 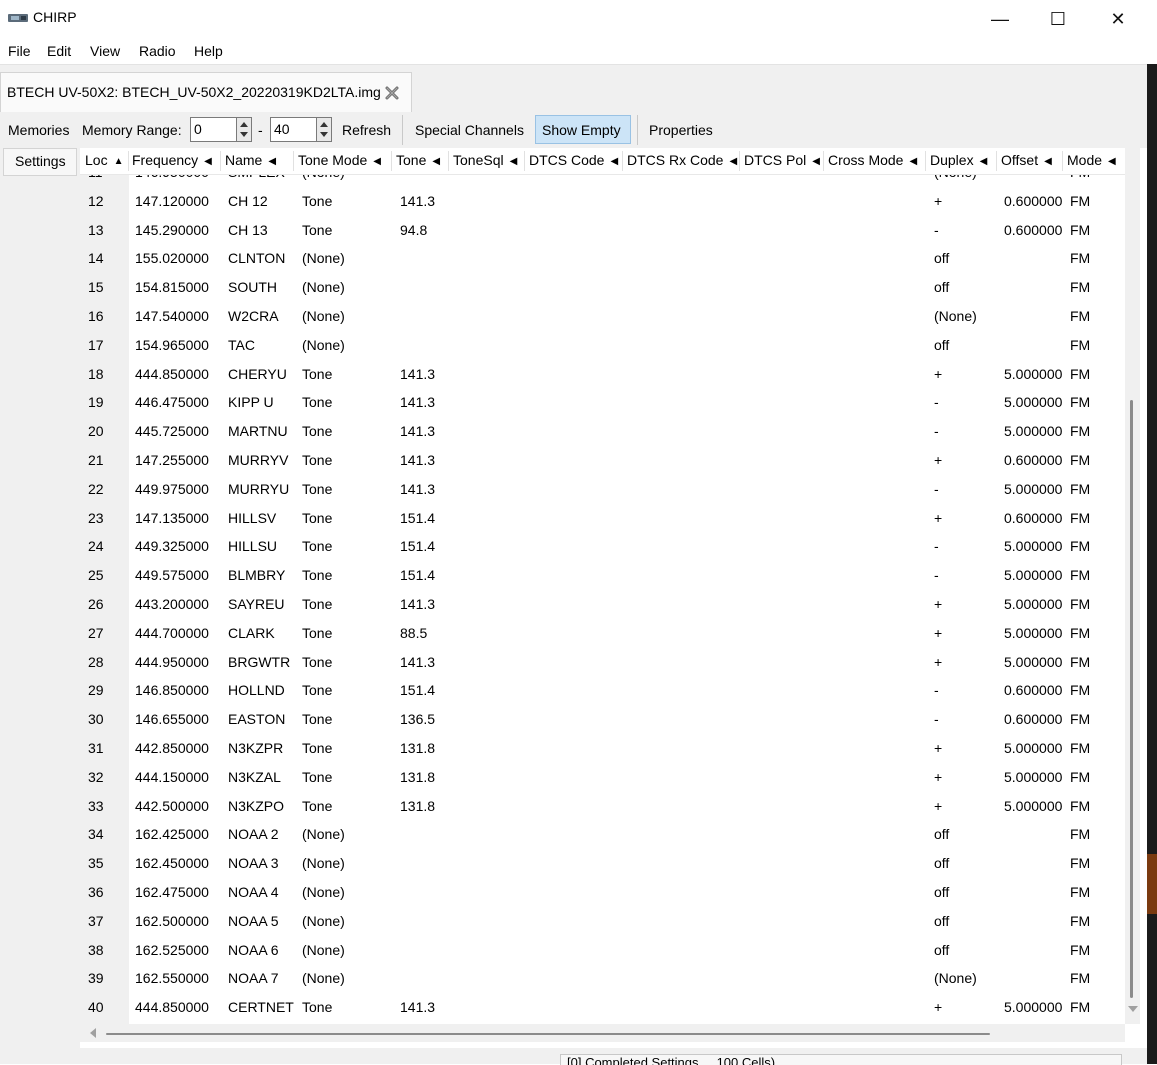 What do you see at coordinates (172, 431) in the screenshot?
I see `cell-frequency: 445.725000` at bounding box center [172, 431].